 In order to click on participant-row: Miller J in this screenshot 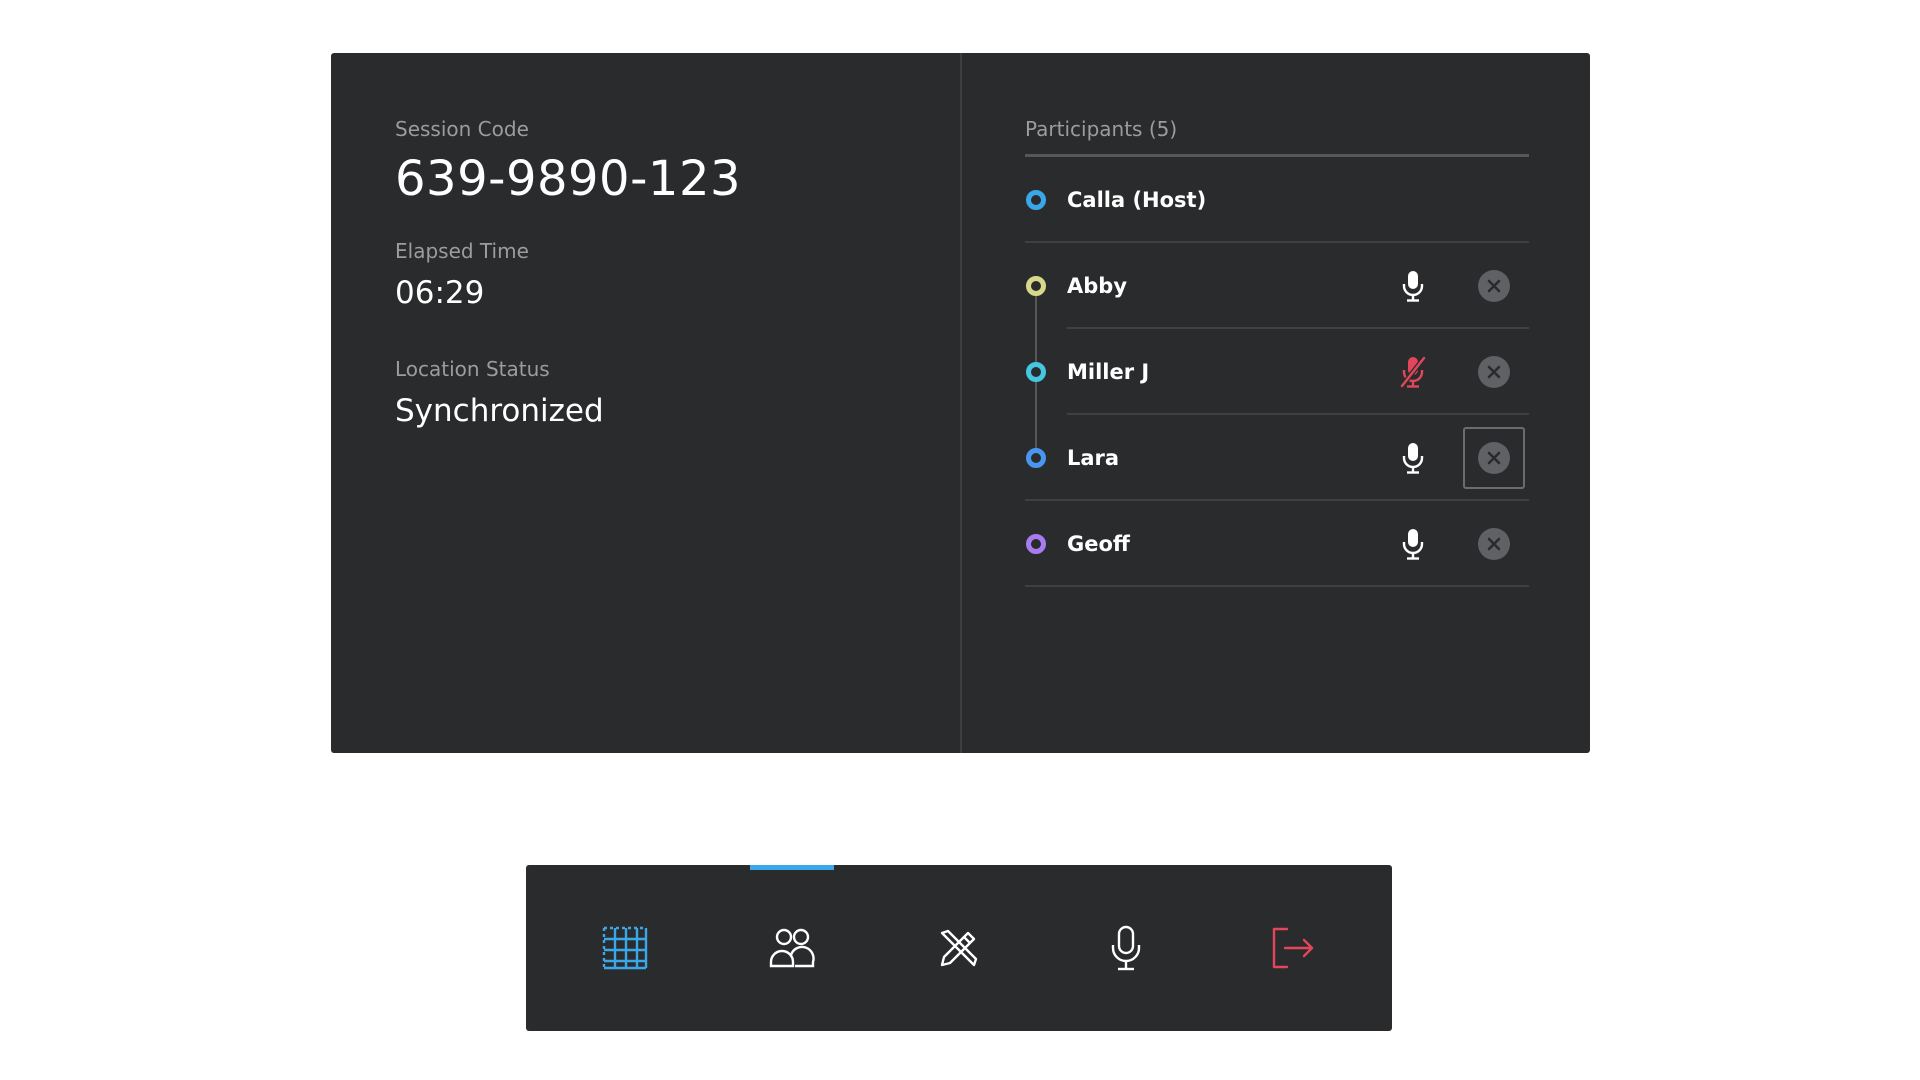, I will do `click(1277, 372)`.